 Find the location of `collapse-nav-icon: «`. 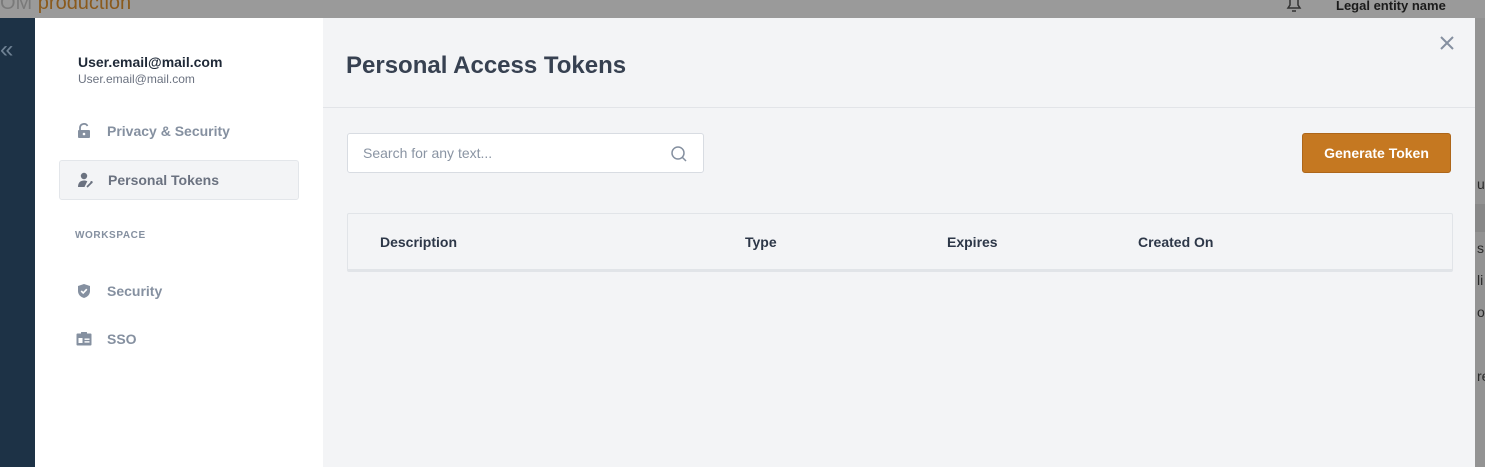

collapse-nav-icon: « is located at coordinates (7, 49).